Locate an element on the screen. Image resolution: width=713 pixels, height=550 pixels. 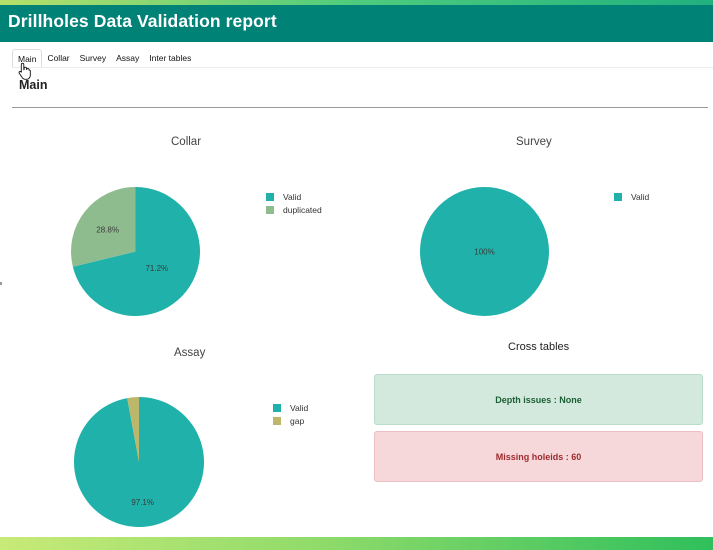
tab-assay: Assay is located at coordinates (127, 58).